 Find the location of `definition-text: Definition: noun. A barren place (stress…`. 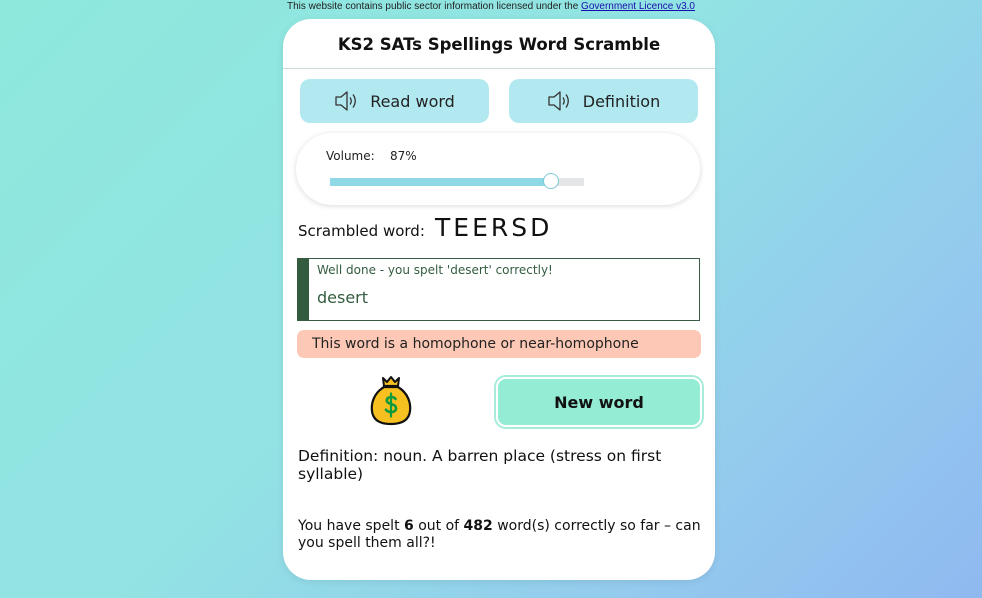

definition-text: Definition: noun. A barren place (stress… is located at coordinates (480, 465).